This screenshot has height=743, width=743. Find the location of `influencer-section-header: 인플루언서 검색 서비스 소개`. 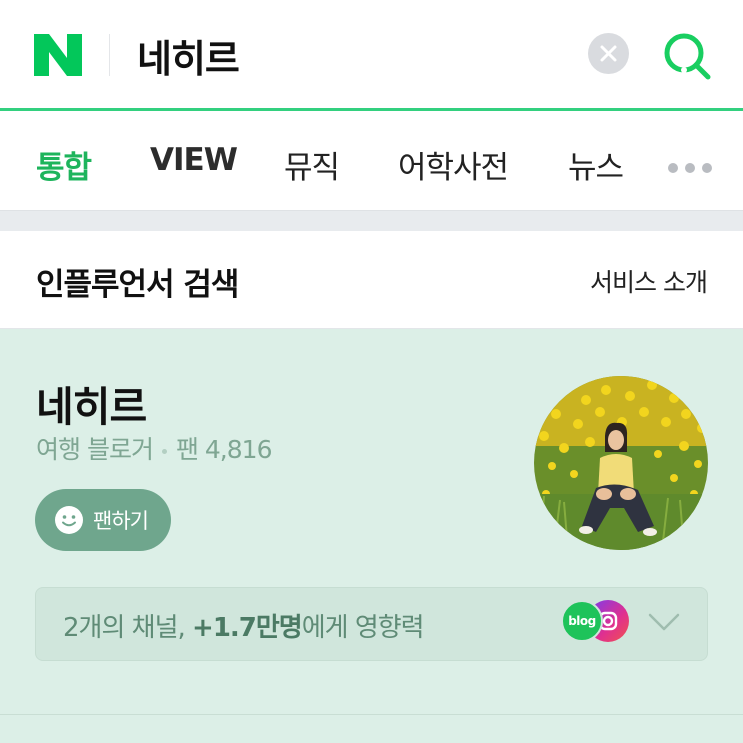

influencer-section-header: 인플루언서 검색 서비스 소개 is located at coordinates (371, 280).